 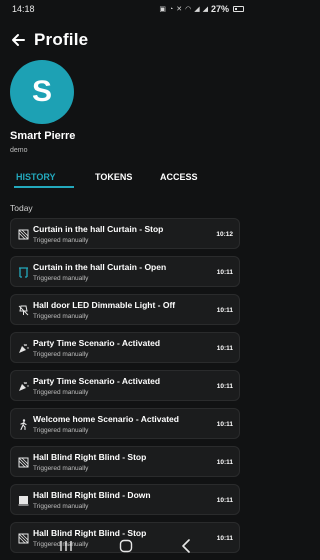 I want to click on signal-icon: ◢, so click(x=197, y=9).